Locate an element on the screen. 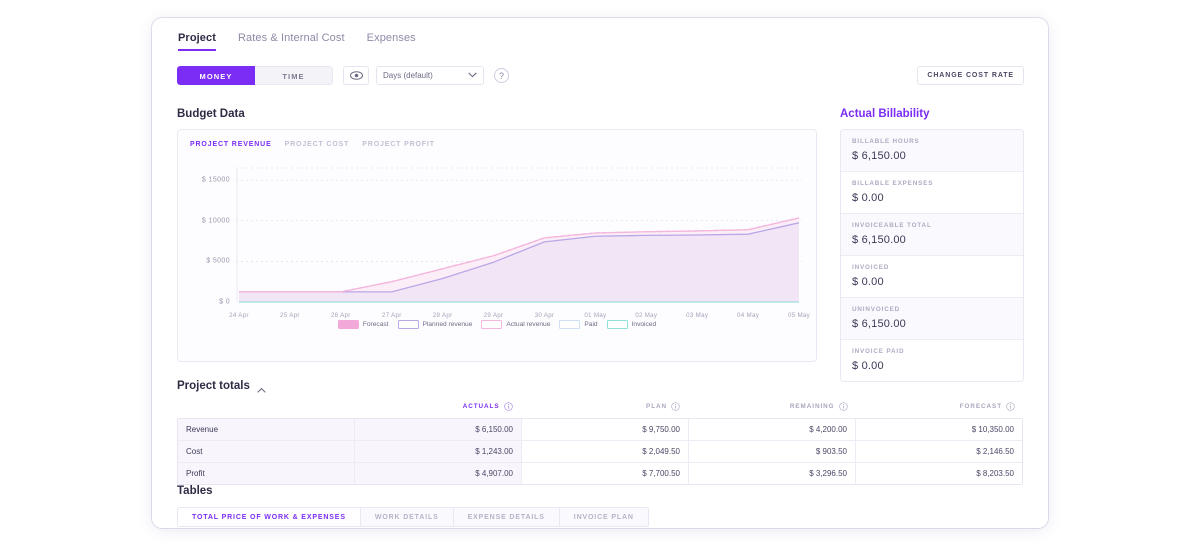  tab-expenses: Expenses is located at coordinates (391, 40).